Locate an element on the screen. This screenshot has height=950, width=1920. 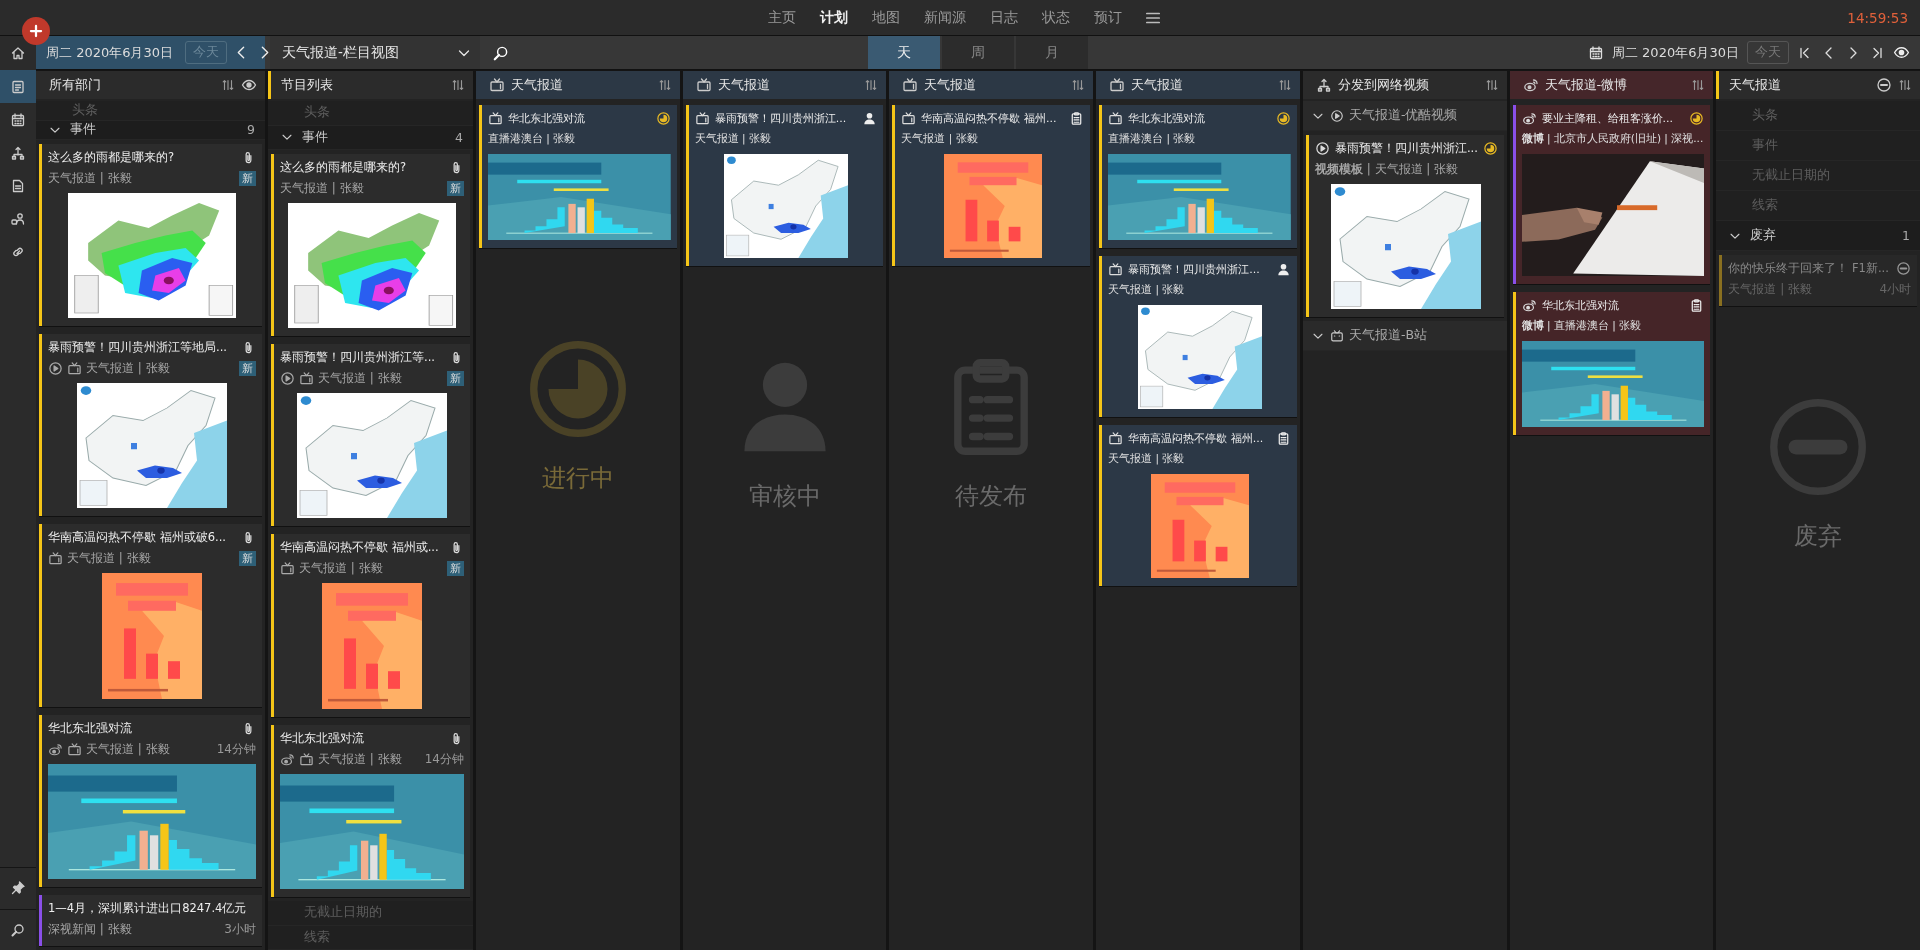
pin-icon is located at coordinates (18, 888).